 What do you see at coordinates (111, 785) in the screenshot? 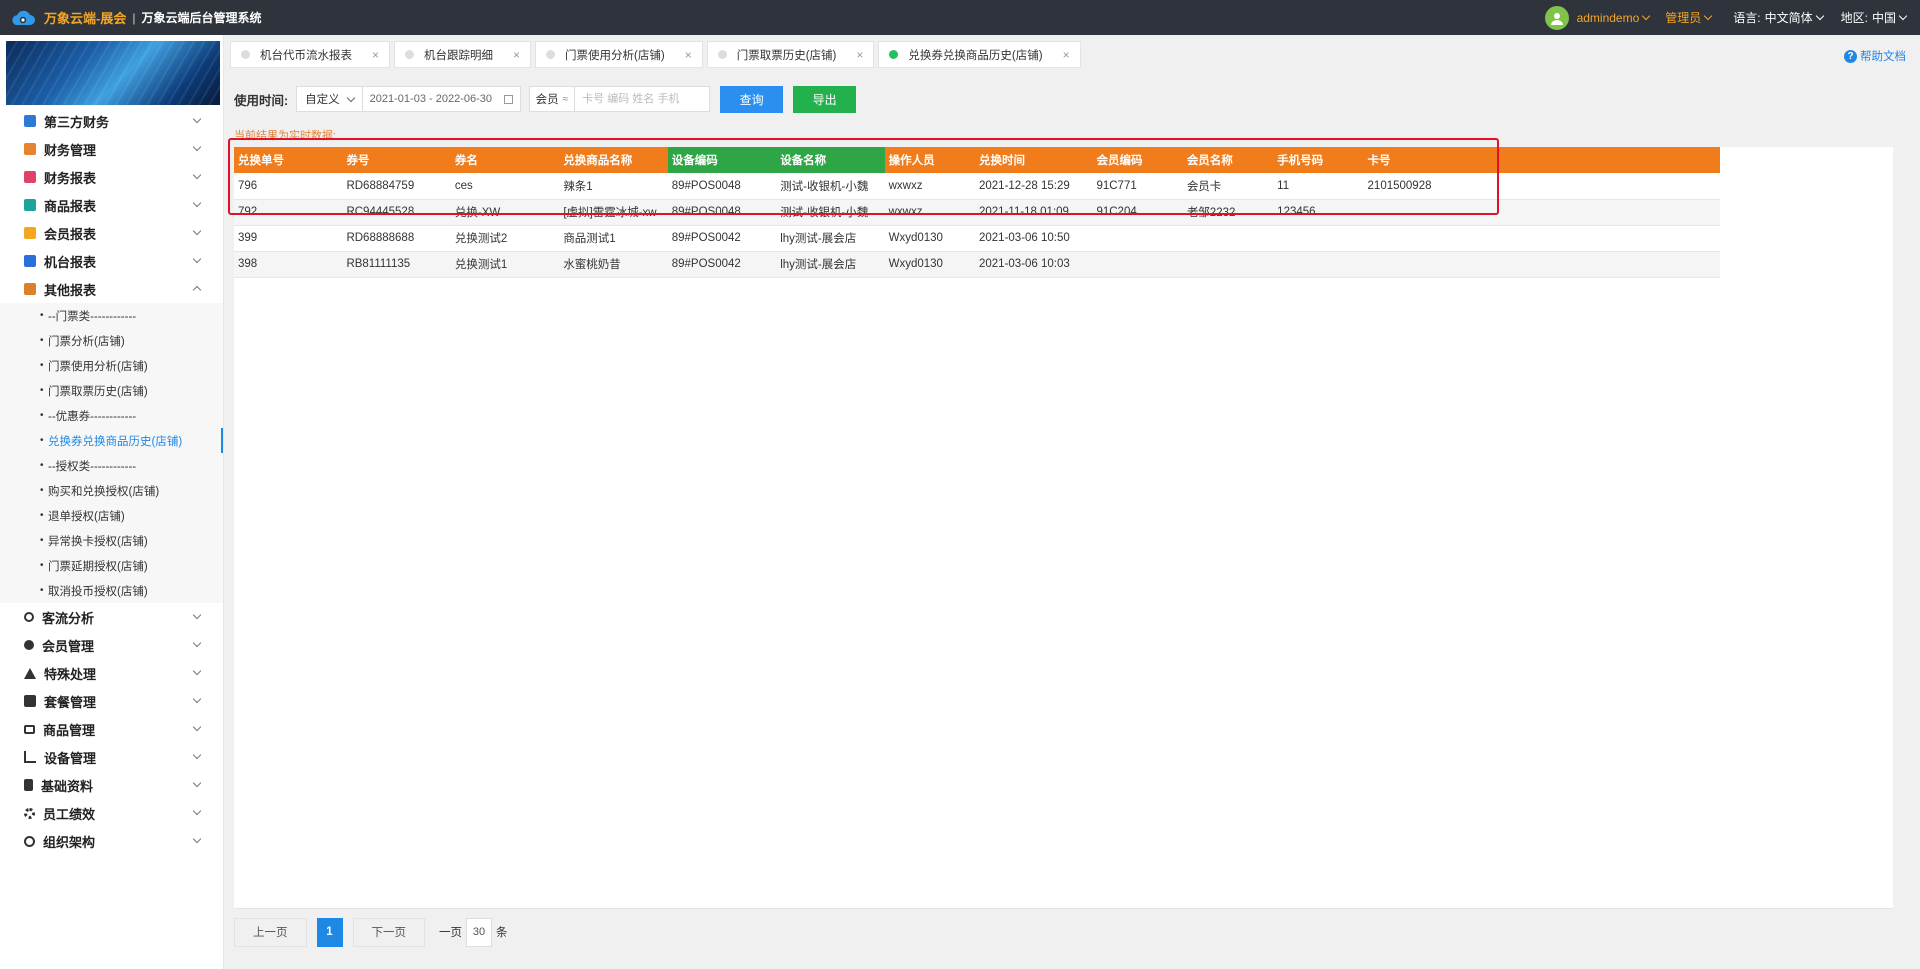
I see `sidebar-item-base-data: 基础资料` at bounding box center [111, 785].